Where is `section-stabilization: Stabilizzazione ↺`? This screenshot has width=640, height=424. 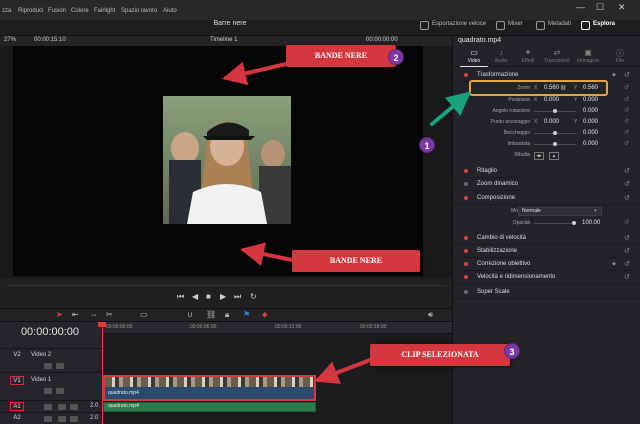 section-stabilization: Stabilizzazione ↺ is located at coordinates (546, 251).